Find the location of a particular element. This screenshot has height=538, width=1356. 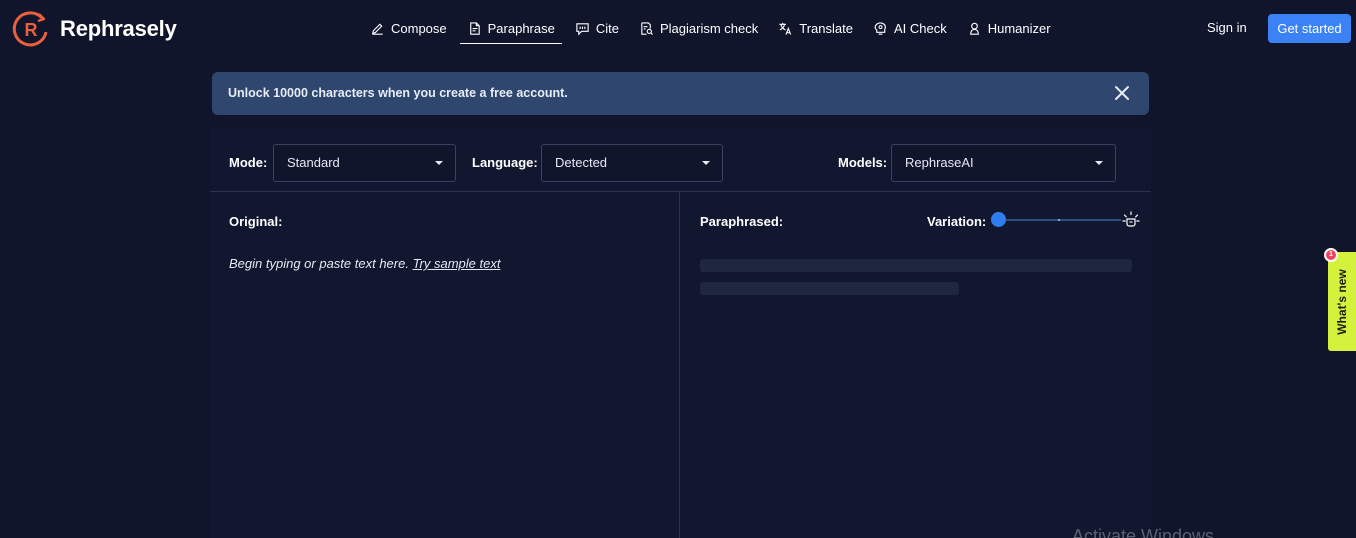

slider-thumb is located at coordinates (998, 219).